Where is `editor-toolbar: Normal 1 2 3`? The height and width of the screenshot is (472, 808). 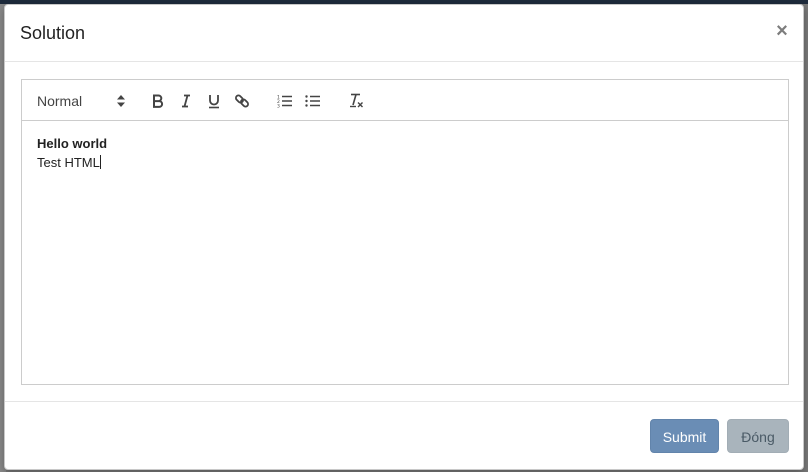 editor-toolbar: Normal 1 2 3 is located at coordinates (405, 100).